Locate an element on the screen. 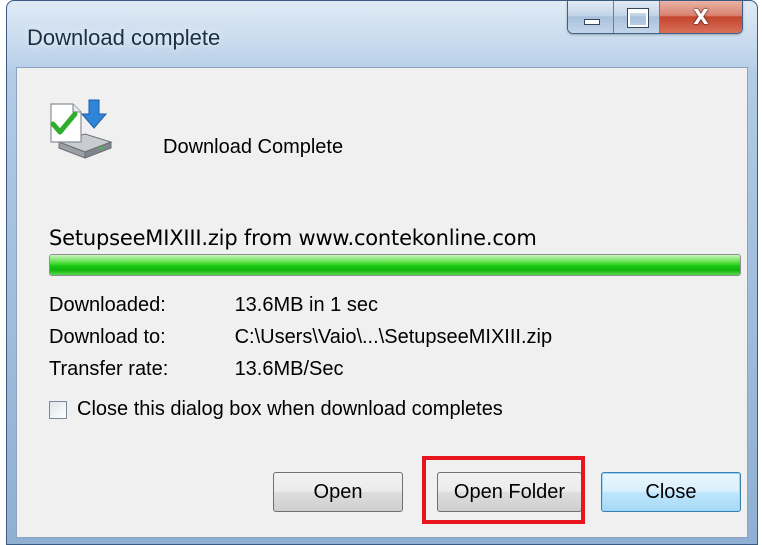 The image size is (762, 545). info-label: Transfer rate: is located at coordinates (109, 369).